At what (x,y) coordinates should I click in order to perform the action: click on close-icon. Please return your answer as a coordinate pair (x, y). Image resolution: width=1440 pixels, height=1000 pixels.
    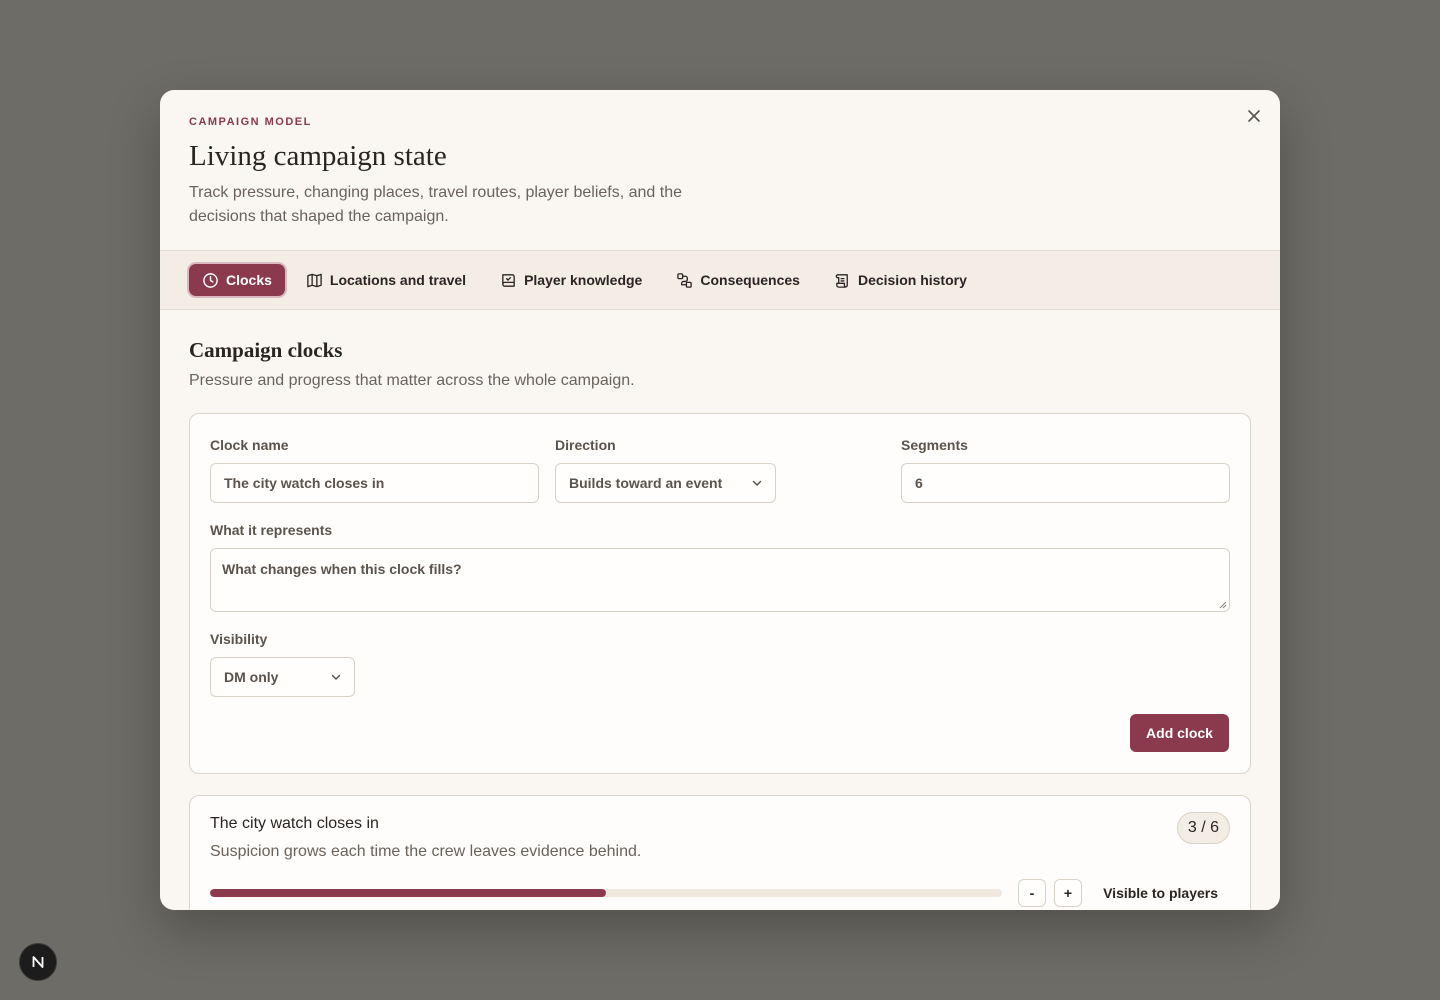
    Looking at the image, I should click on (1254, 116).